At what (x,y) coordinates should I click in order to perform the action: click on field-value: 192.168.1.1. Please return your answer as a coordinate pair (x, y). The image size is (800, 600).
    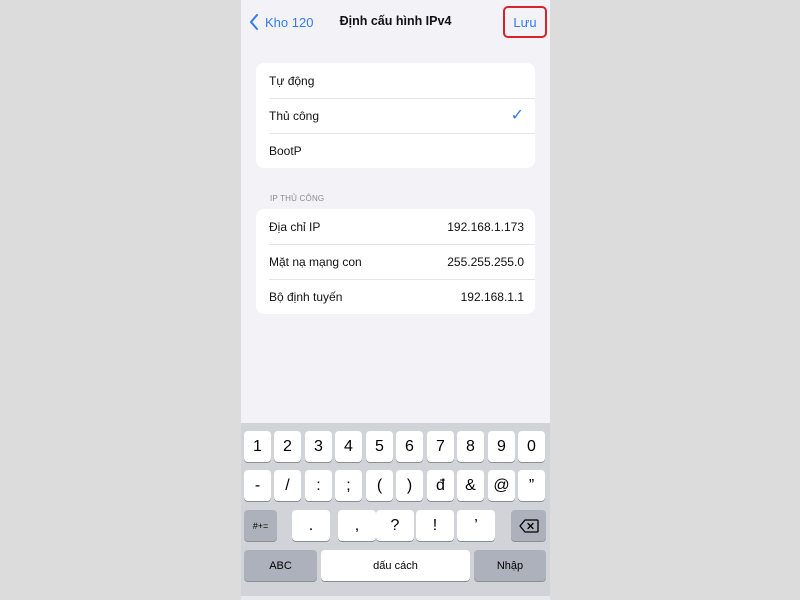
    Looking at the image, I should click on (492, 297).